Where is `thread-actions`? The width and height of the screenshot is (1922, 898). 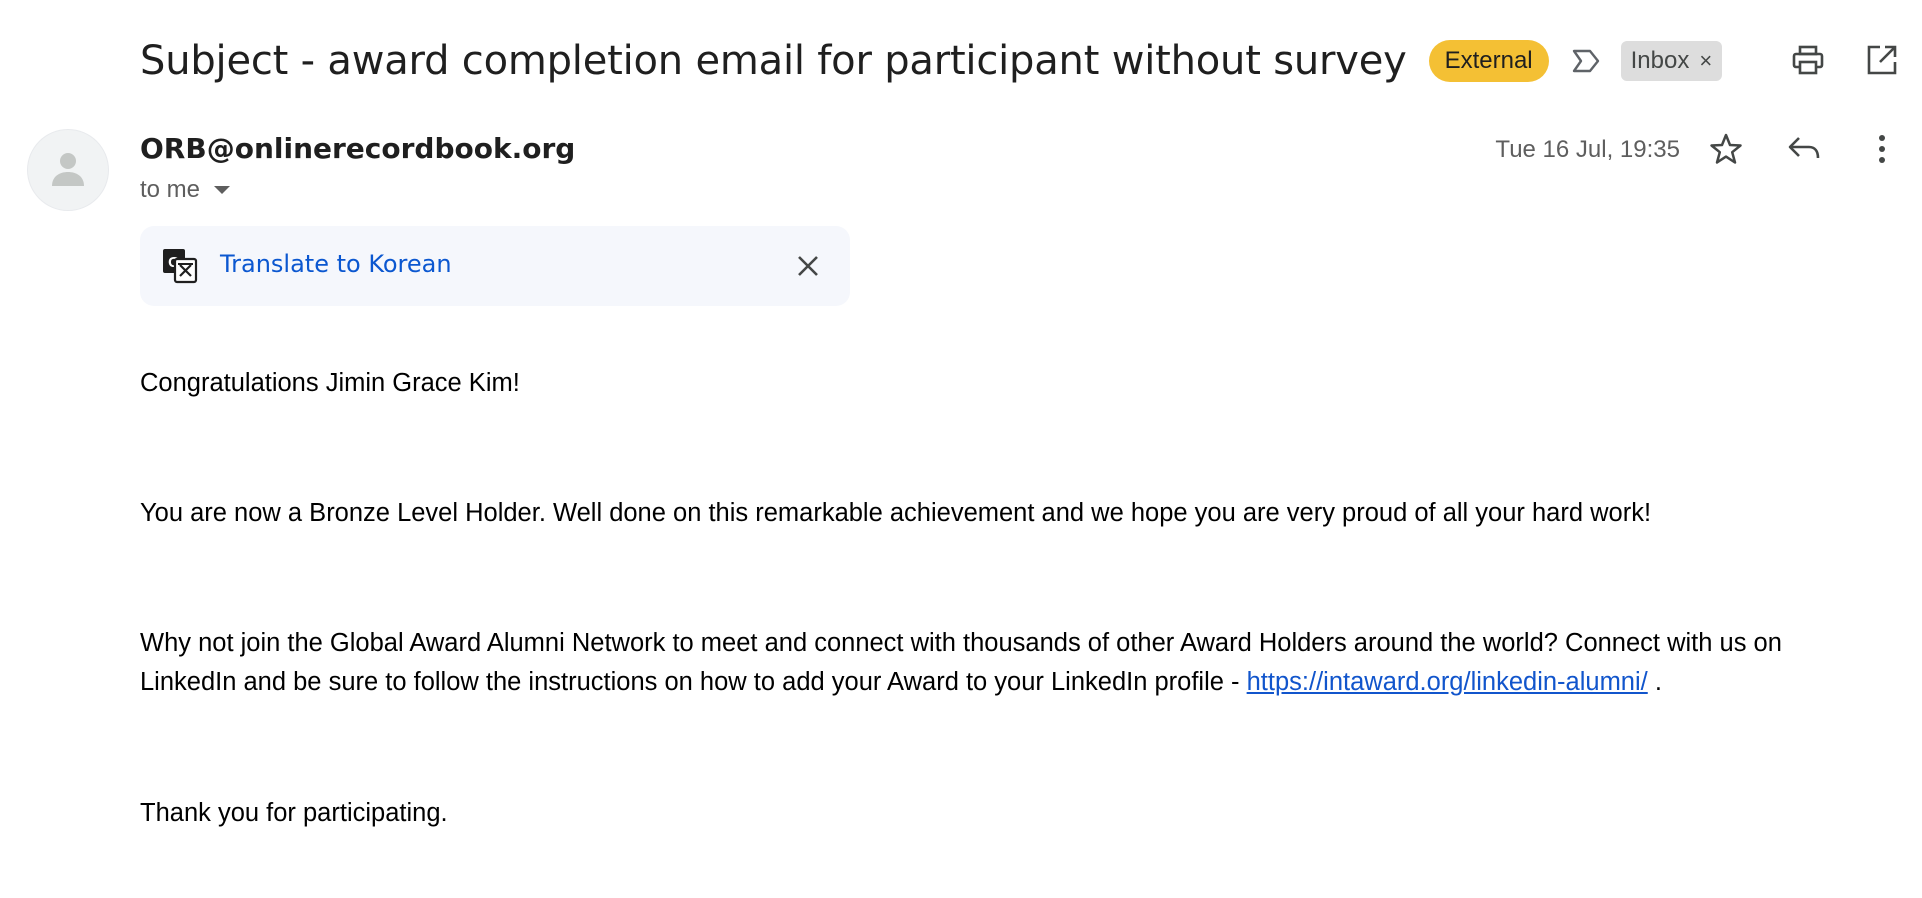 thread-actions is located at coordinates (1845, 60).